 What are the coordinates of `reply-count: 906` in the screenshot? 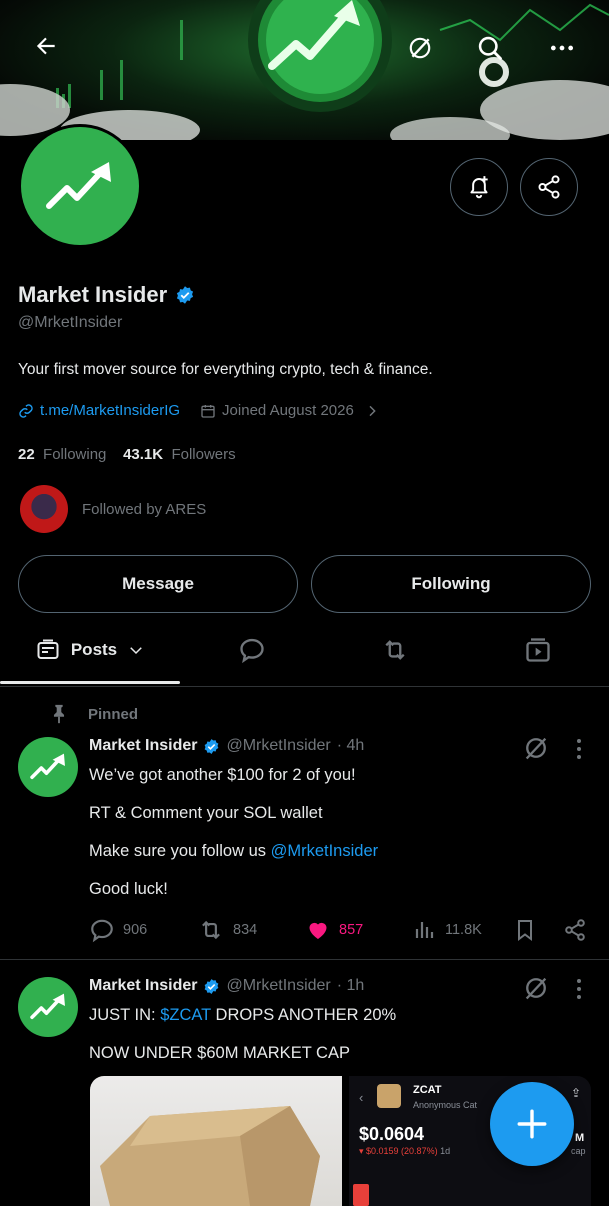 It's located at (135, 930).